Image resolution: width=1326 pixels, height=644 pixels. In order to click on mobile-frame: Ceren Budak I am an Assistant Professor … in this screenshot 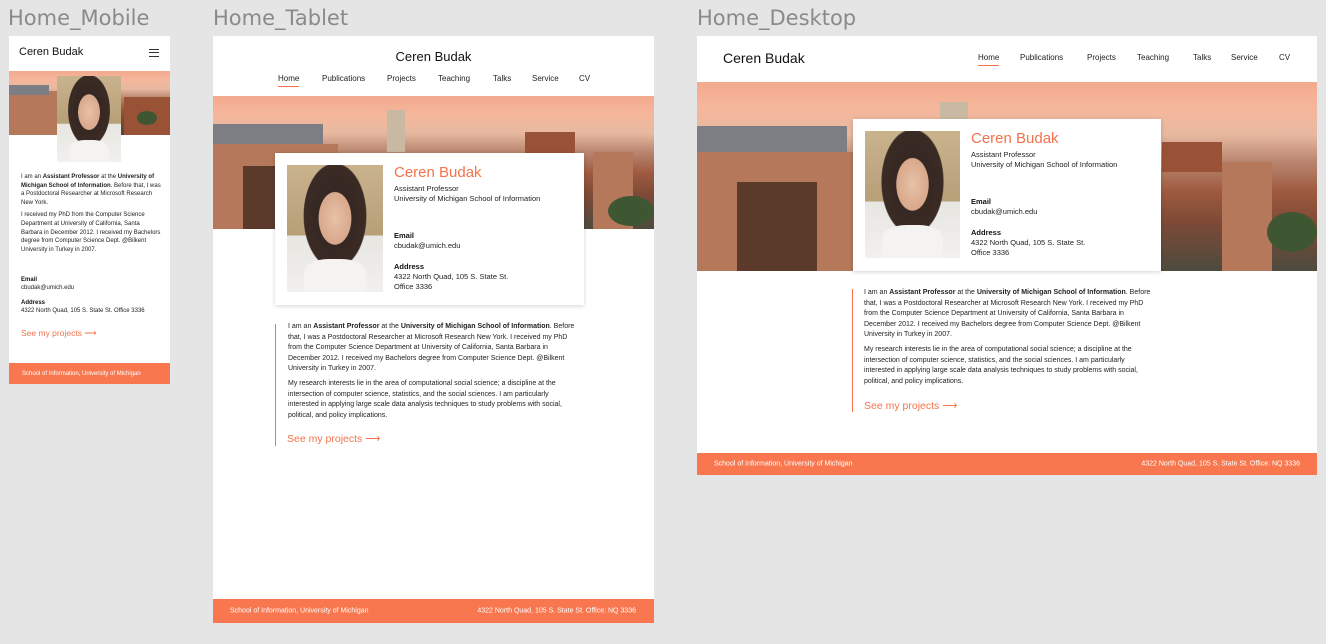, I will do `click(89, 210)`.